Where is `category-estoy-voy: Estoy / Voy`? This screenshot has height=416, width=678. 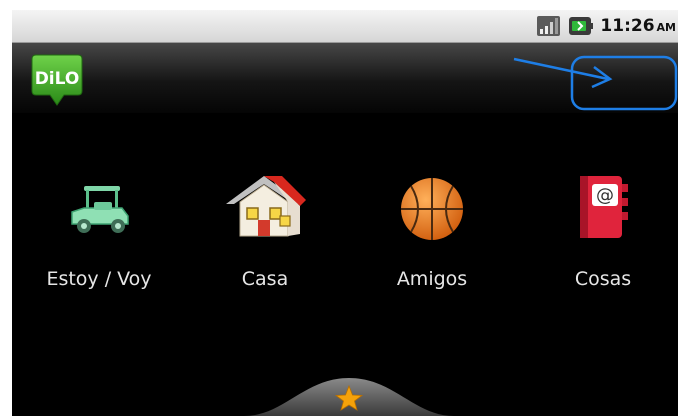
category-estoy-voy: Estoy / Voy is located at coordinates (99, 245).